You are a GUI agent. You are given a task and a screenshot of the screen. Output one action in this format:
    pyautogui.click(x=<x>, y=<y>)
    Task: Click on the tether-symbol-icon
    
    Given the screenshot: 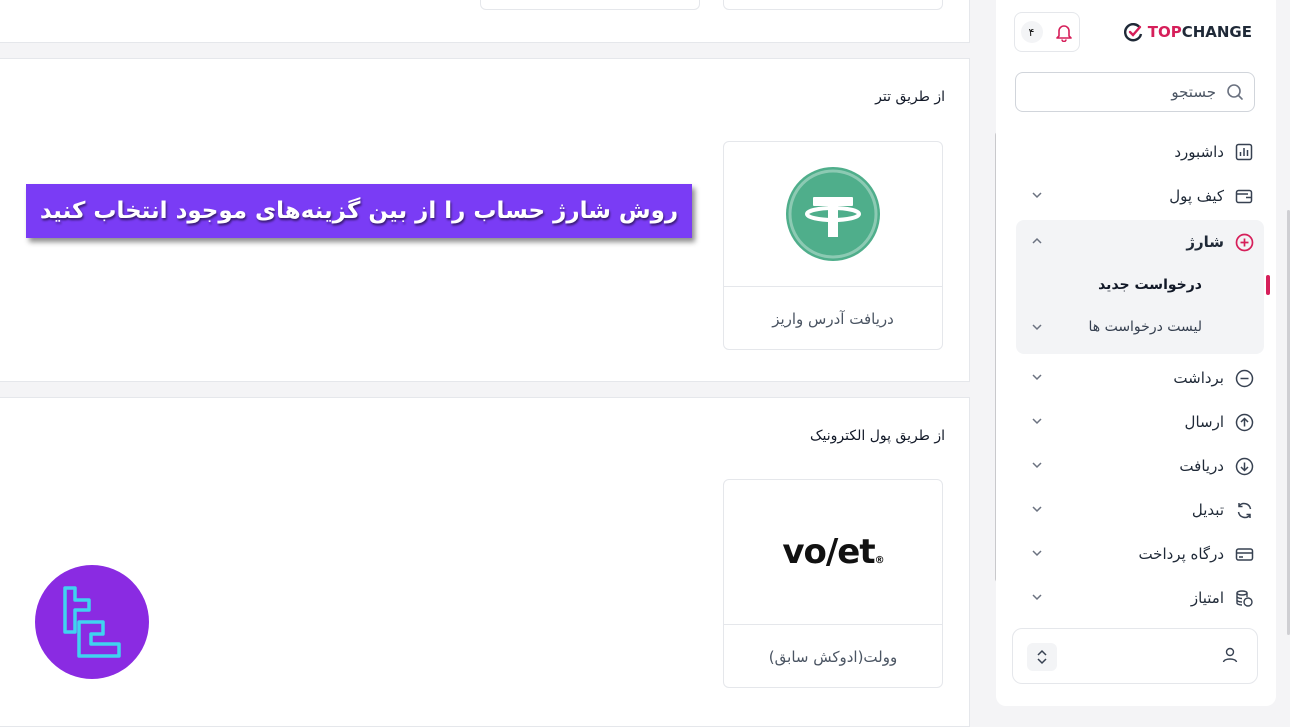 What is the action you would take?
    pyautogui.click(x=833, y=214)
    